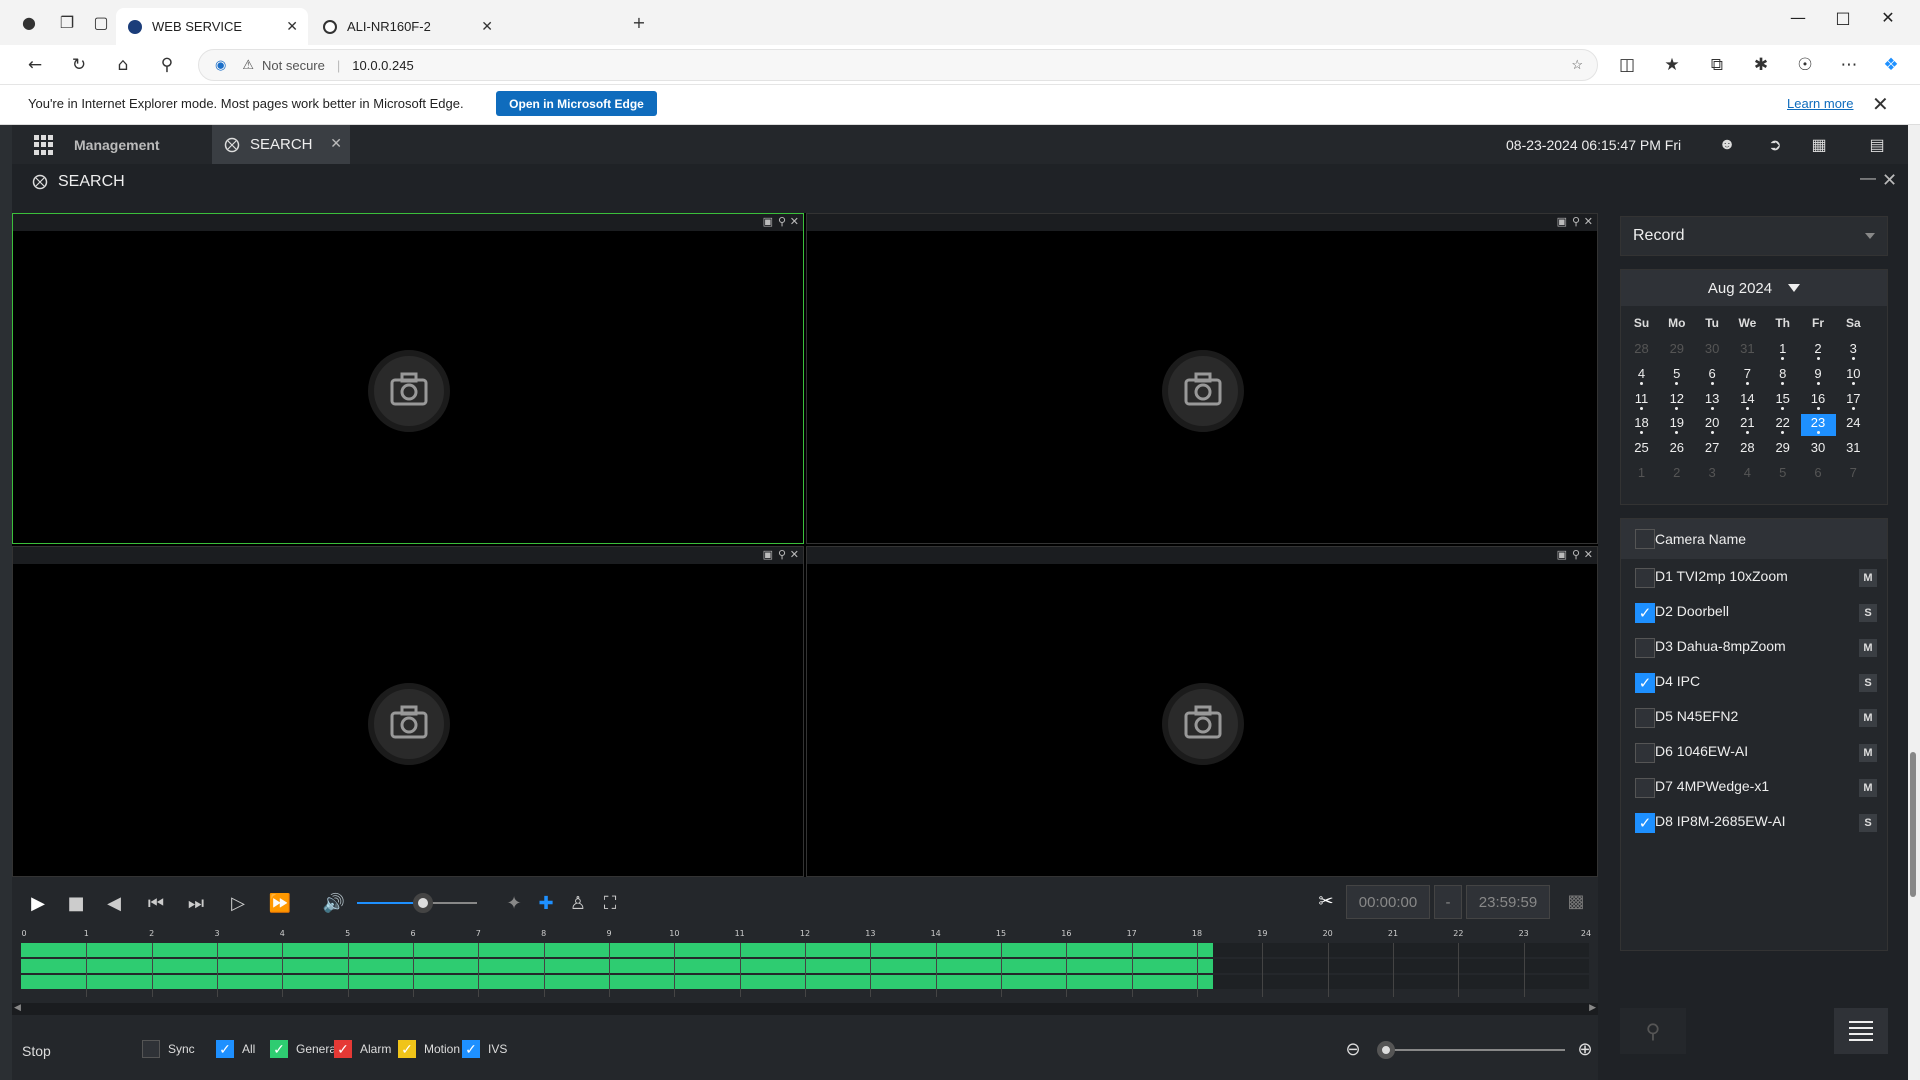 This screenshot has width=1920, height=1080. Describe the element at coordinates (1754, 681) in the screenshot. I see `camera-list-item: ✓ D4 IPC S` at that location.